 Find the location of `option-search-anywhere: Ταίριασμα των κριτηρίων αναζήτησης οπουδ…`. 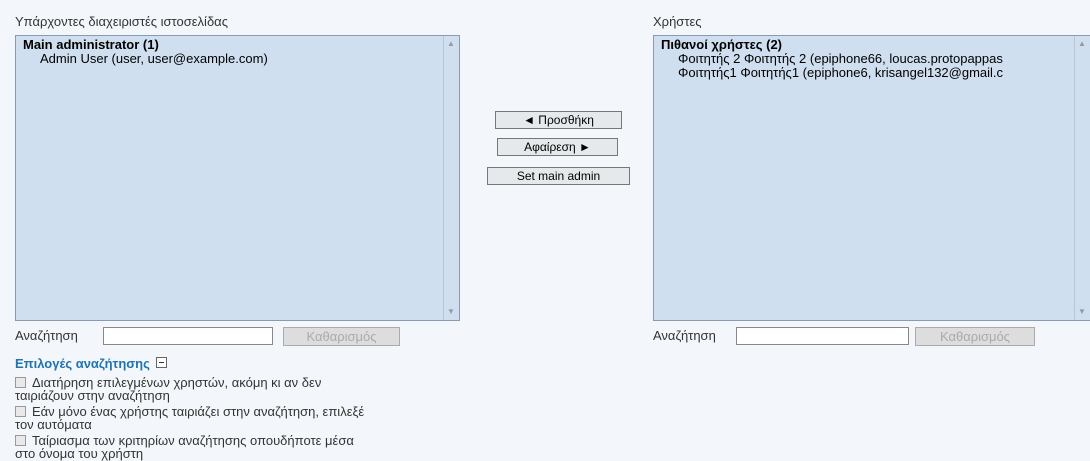

option-search-anywhere: Ταίριασμα των κριτηρίων αναζήτησης οπουδ… is located at coordinates (235, 447).